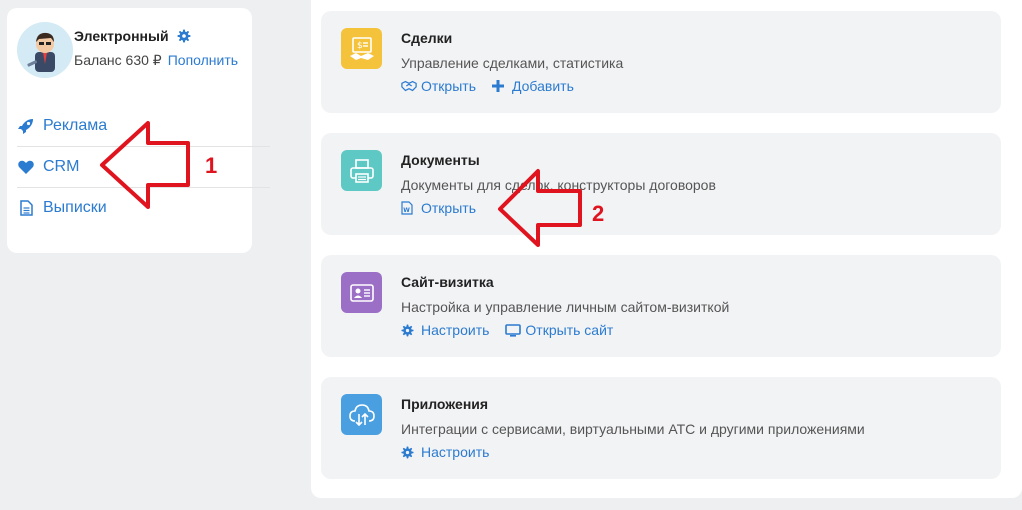  I want to click on topup-link: Пополнить, so click(203, 60).